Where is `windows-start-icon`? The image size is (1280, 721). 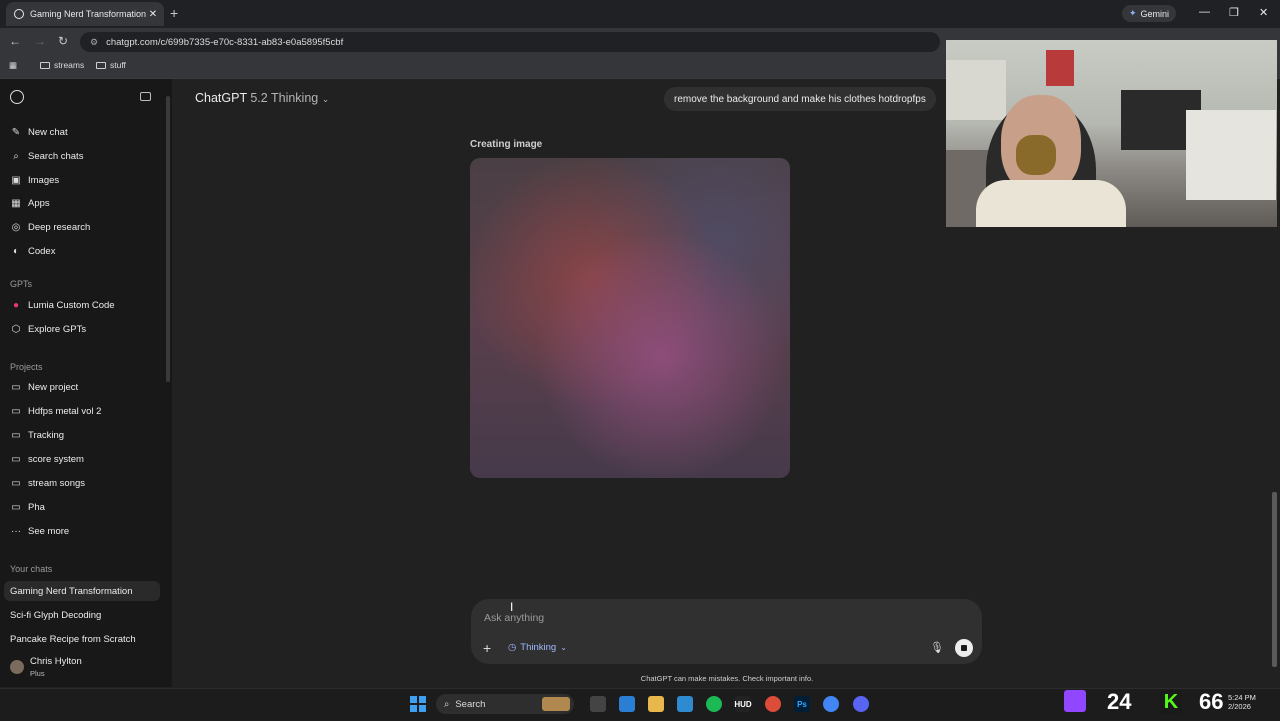 windows-start-icon is located at coordinates (418, 704).